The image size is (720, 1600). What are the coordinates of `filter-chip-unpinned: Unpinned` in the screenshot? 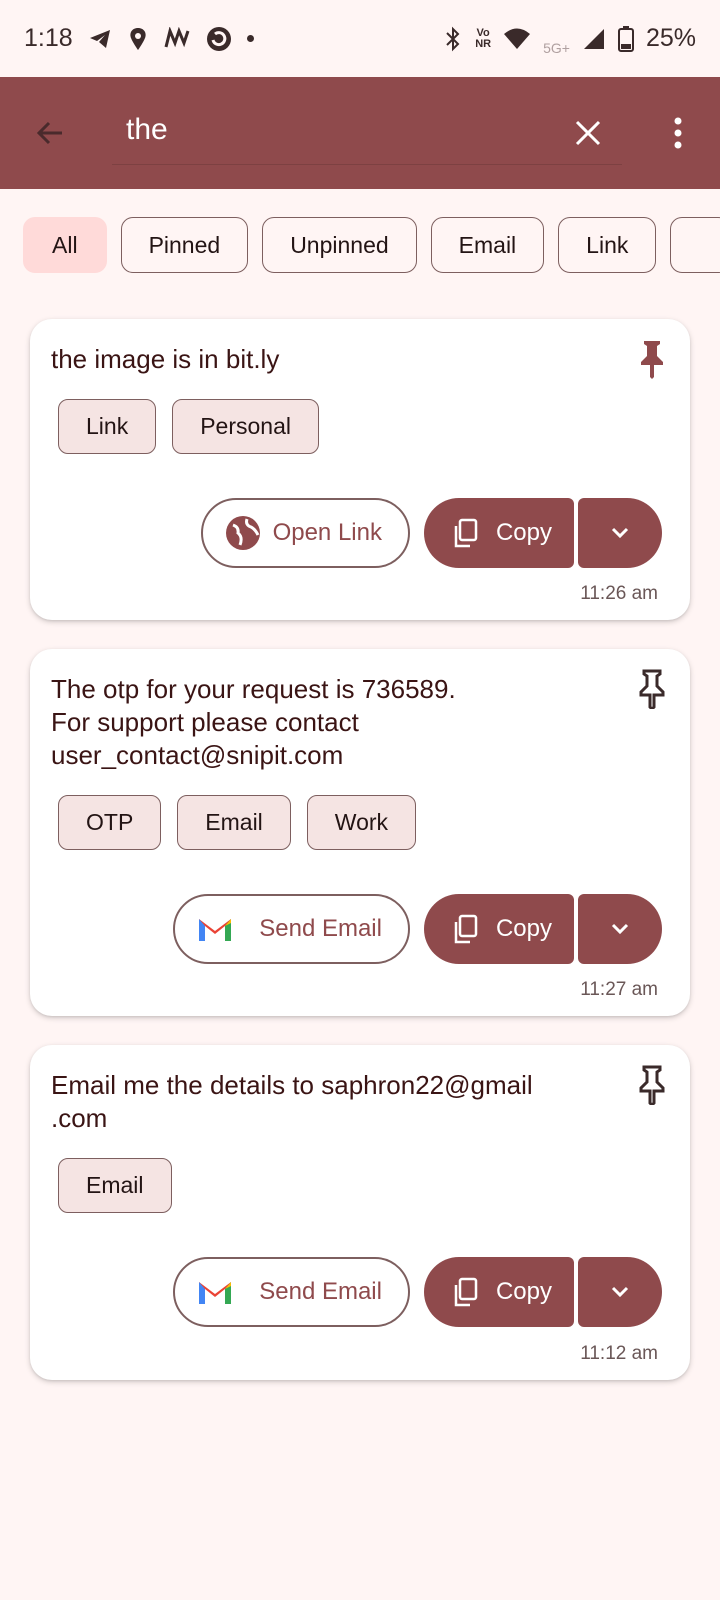 It's located at (339, 245).